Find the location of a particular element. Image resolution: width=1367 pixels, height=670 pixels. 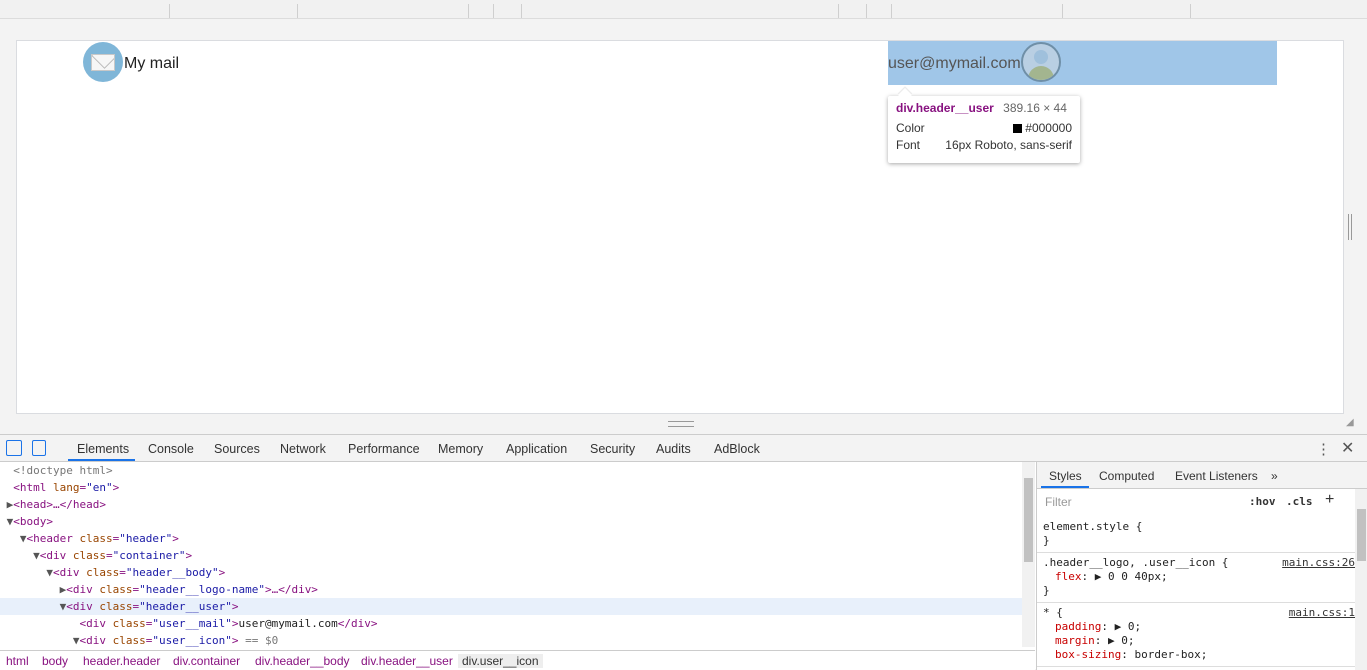

breadcrumb-container: div.container is located at coordinates (206, 661).